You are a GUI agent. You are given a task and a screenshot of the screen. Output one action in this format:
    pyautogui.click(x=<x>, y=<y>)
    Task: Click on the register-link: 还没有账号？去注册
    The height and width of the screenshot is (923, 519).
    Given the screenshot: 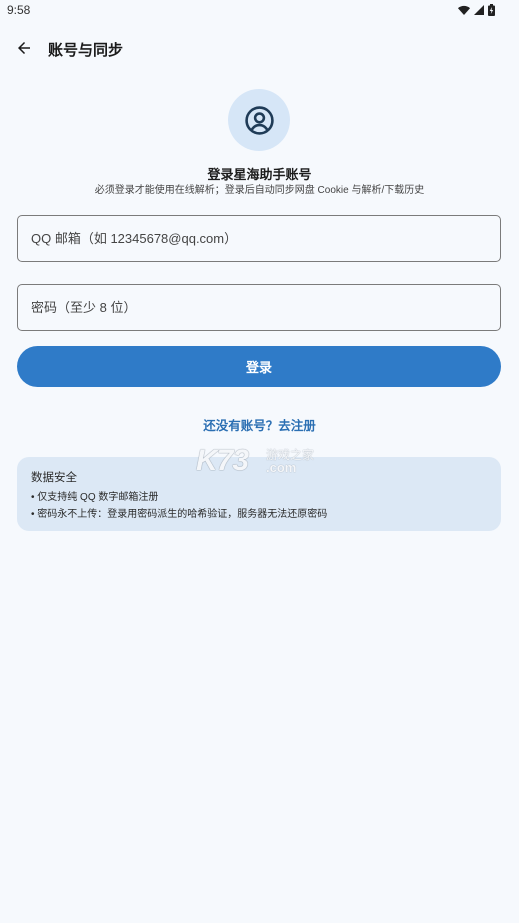 What is the action you would take?
    pyautogui.click(x=259, y=426)
    